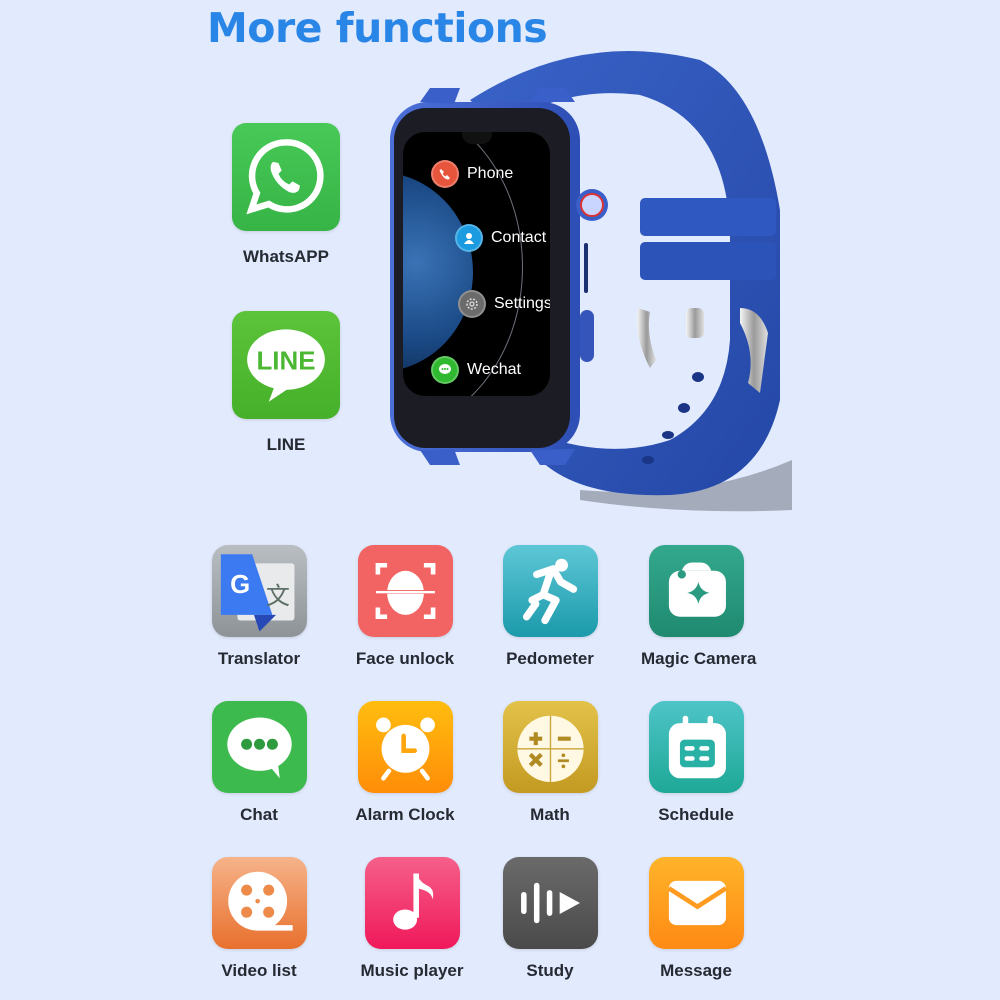 This screenshot has height=1000, width=1000. I want to click on app-chat: Chat, so click(259, 763).